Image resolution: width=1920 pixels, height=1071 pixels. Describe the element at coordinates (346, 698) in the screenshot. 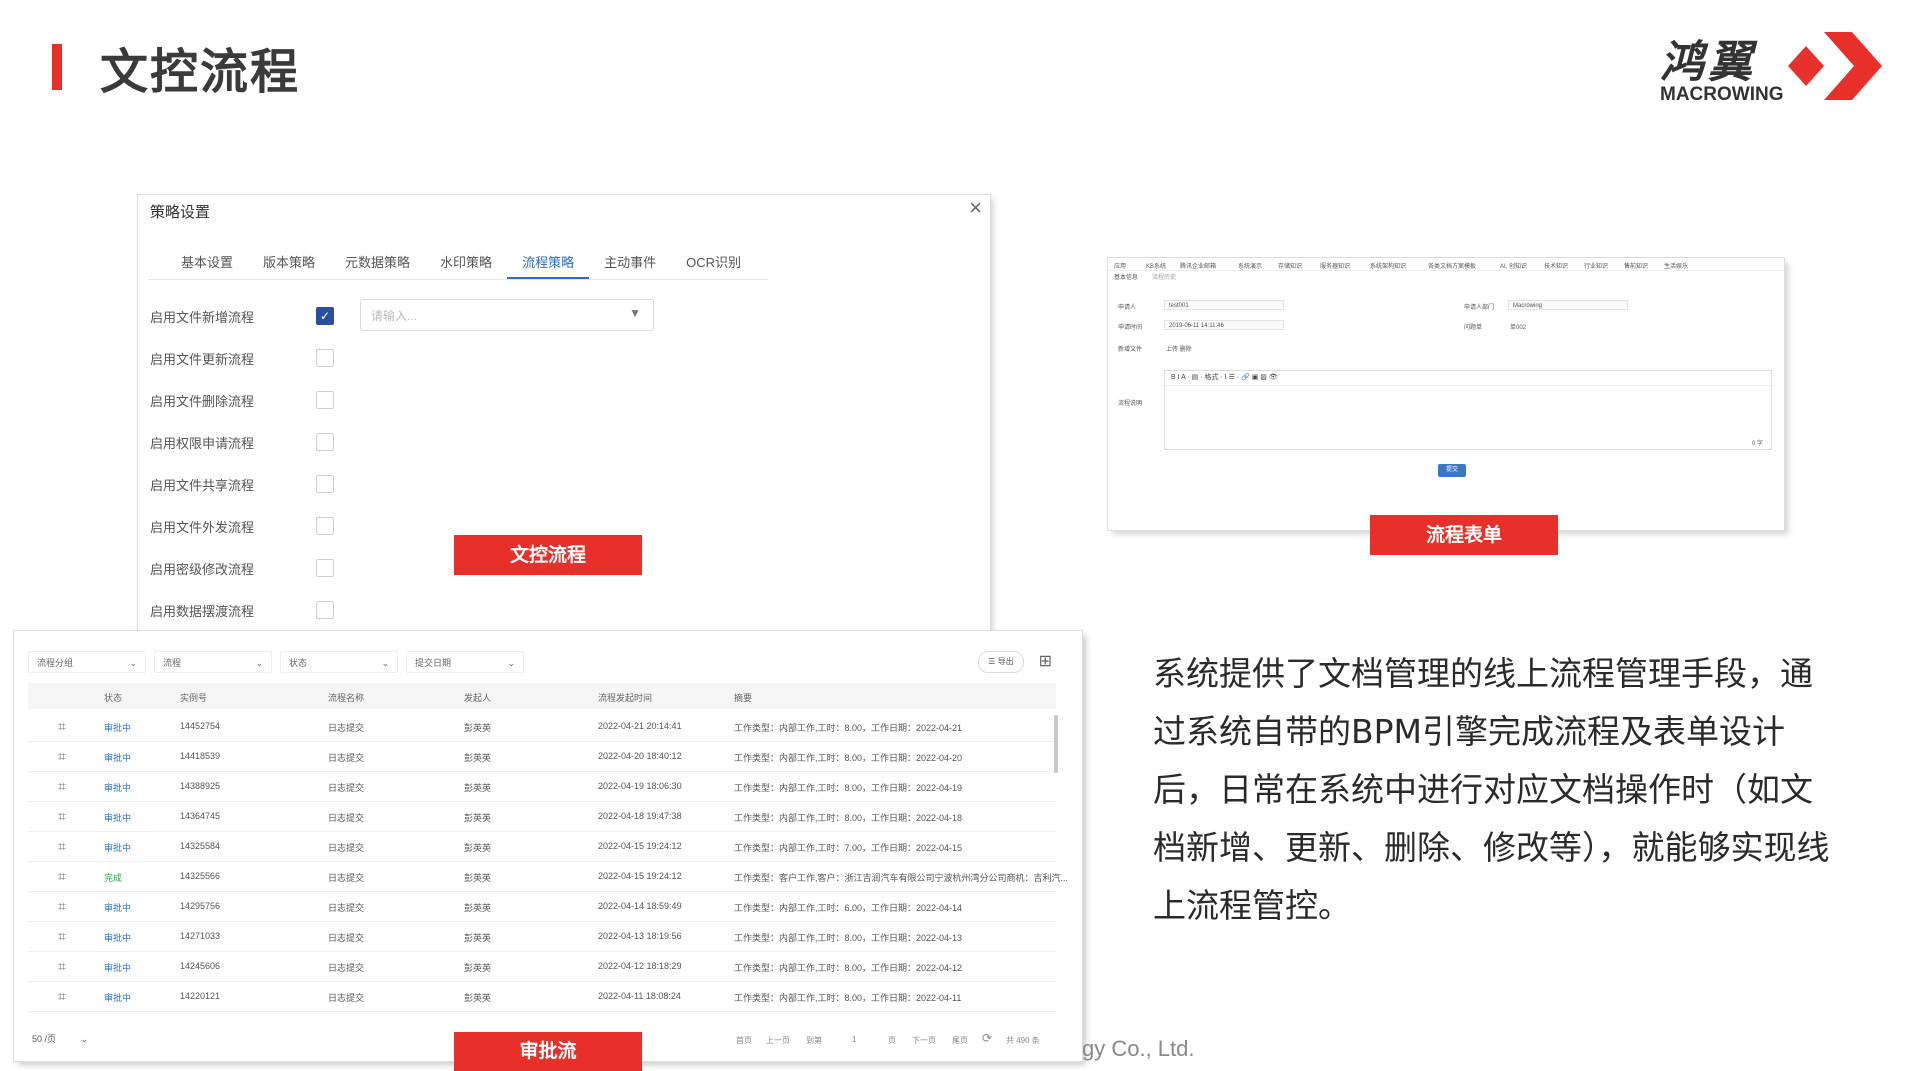

I see `col-name: 流程名称` at that location.